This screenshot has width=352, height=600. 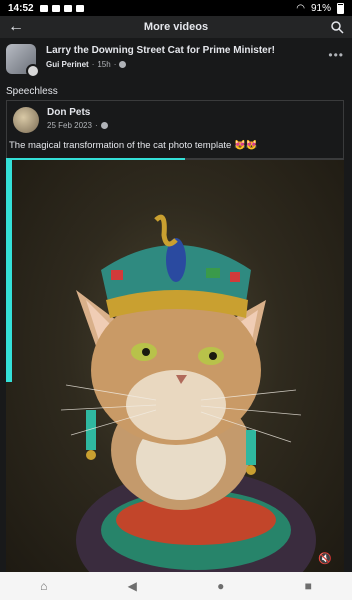 I want to click on back-arrow-icon: ←, so click(x=16, y=27).